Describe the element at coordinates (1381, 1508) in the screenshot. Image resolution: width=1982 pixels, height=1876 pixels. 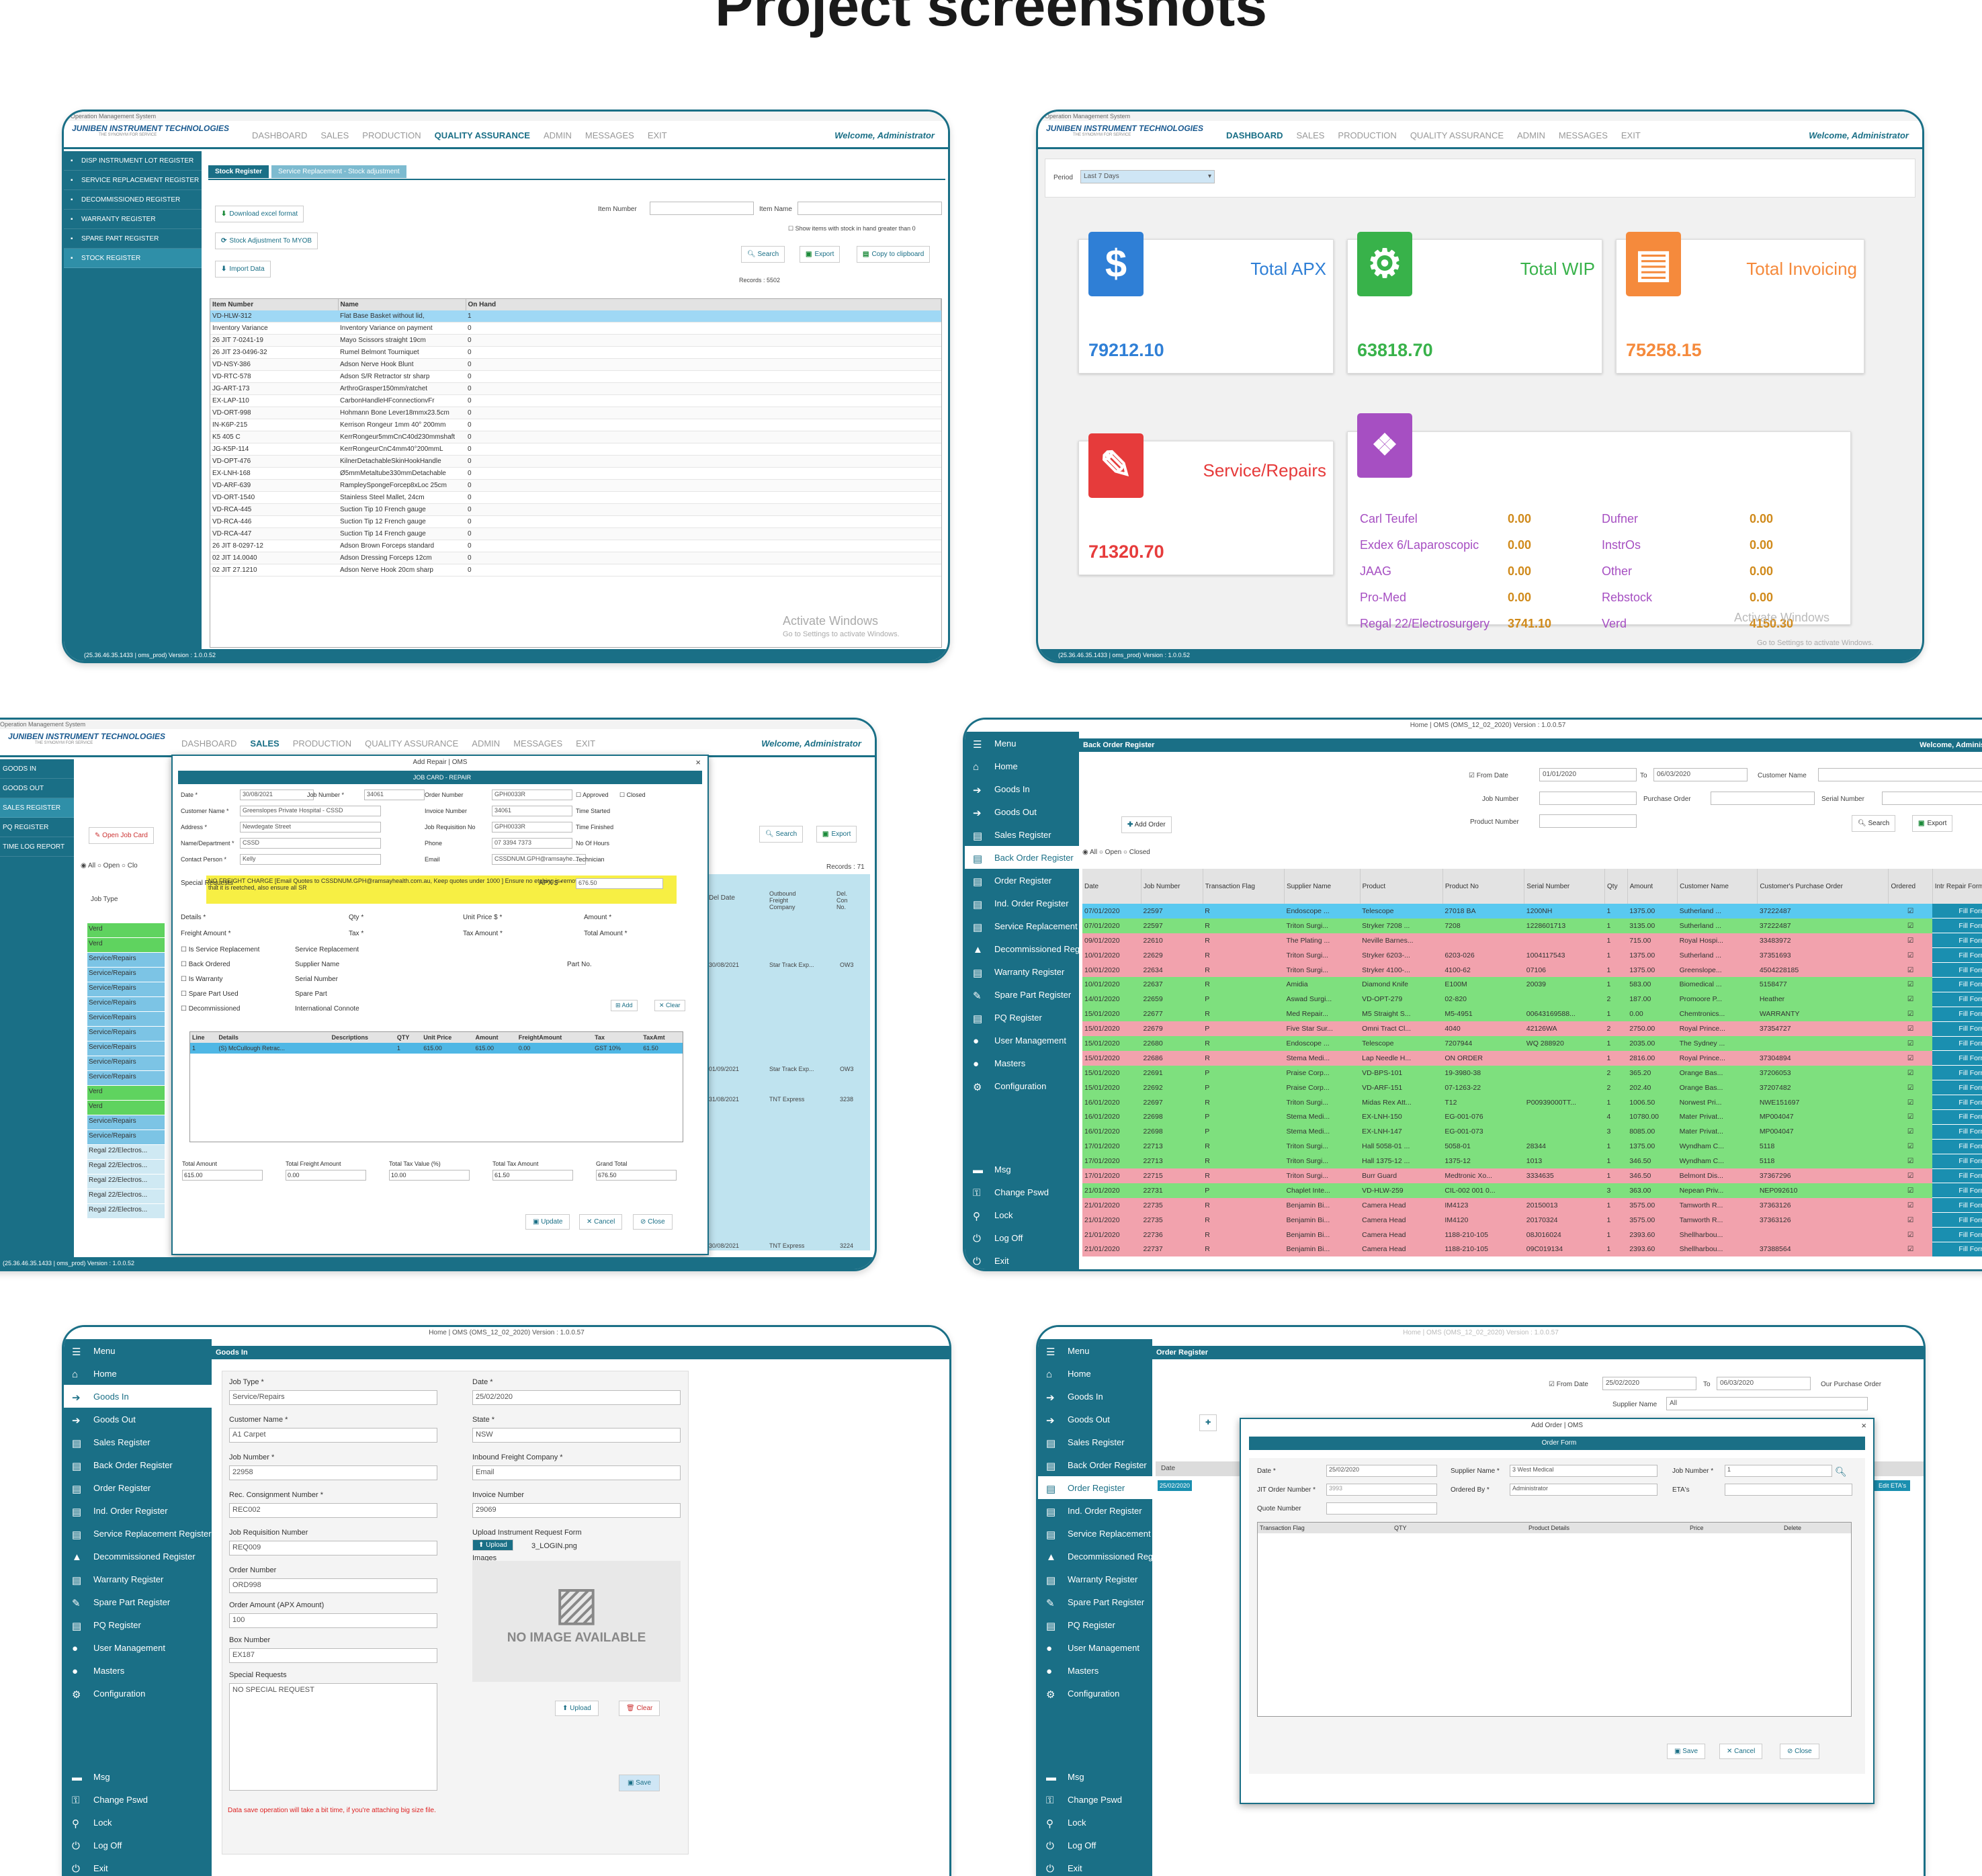
I see `quote-number-input` at that location.